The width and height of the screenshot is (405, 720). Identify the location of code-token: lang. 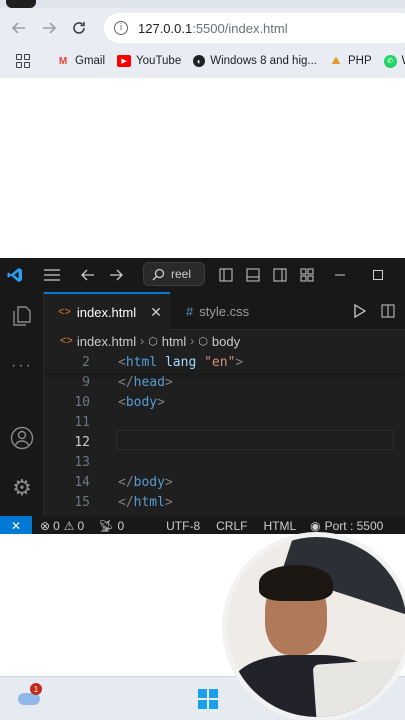
(180, 362).